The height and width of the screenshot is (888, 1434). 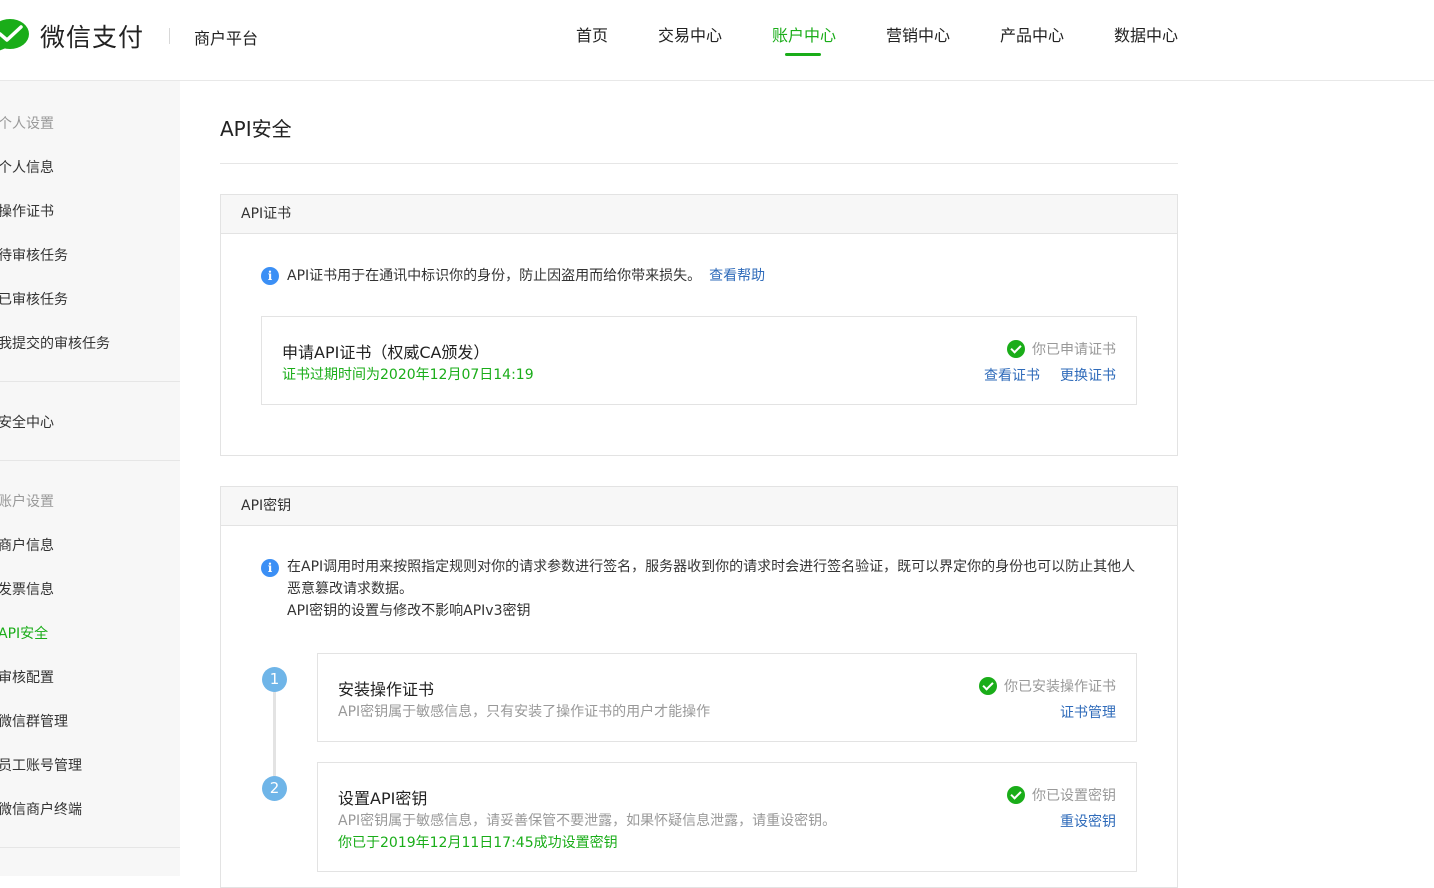 I want to click on panel-header: API证书, so click(x=699, y=214).